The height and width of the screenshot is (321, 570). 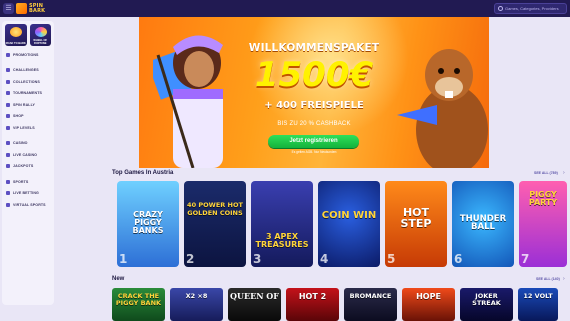 I want to click on wheel-of-fortune-card: WHEEL OF FORTUNE, so click(x=40, y=35).